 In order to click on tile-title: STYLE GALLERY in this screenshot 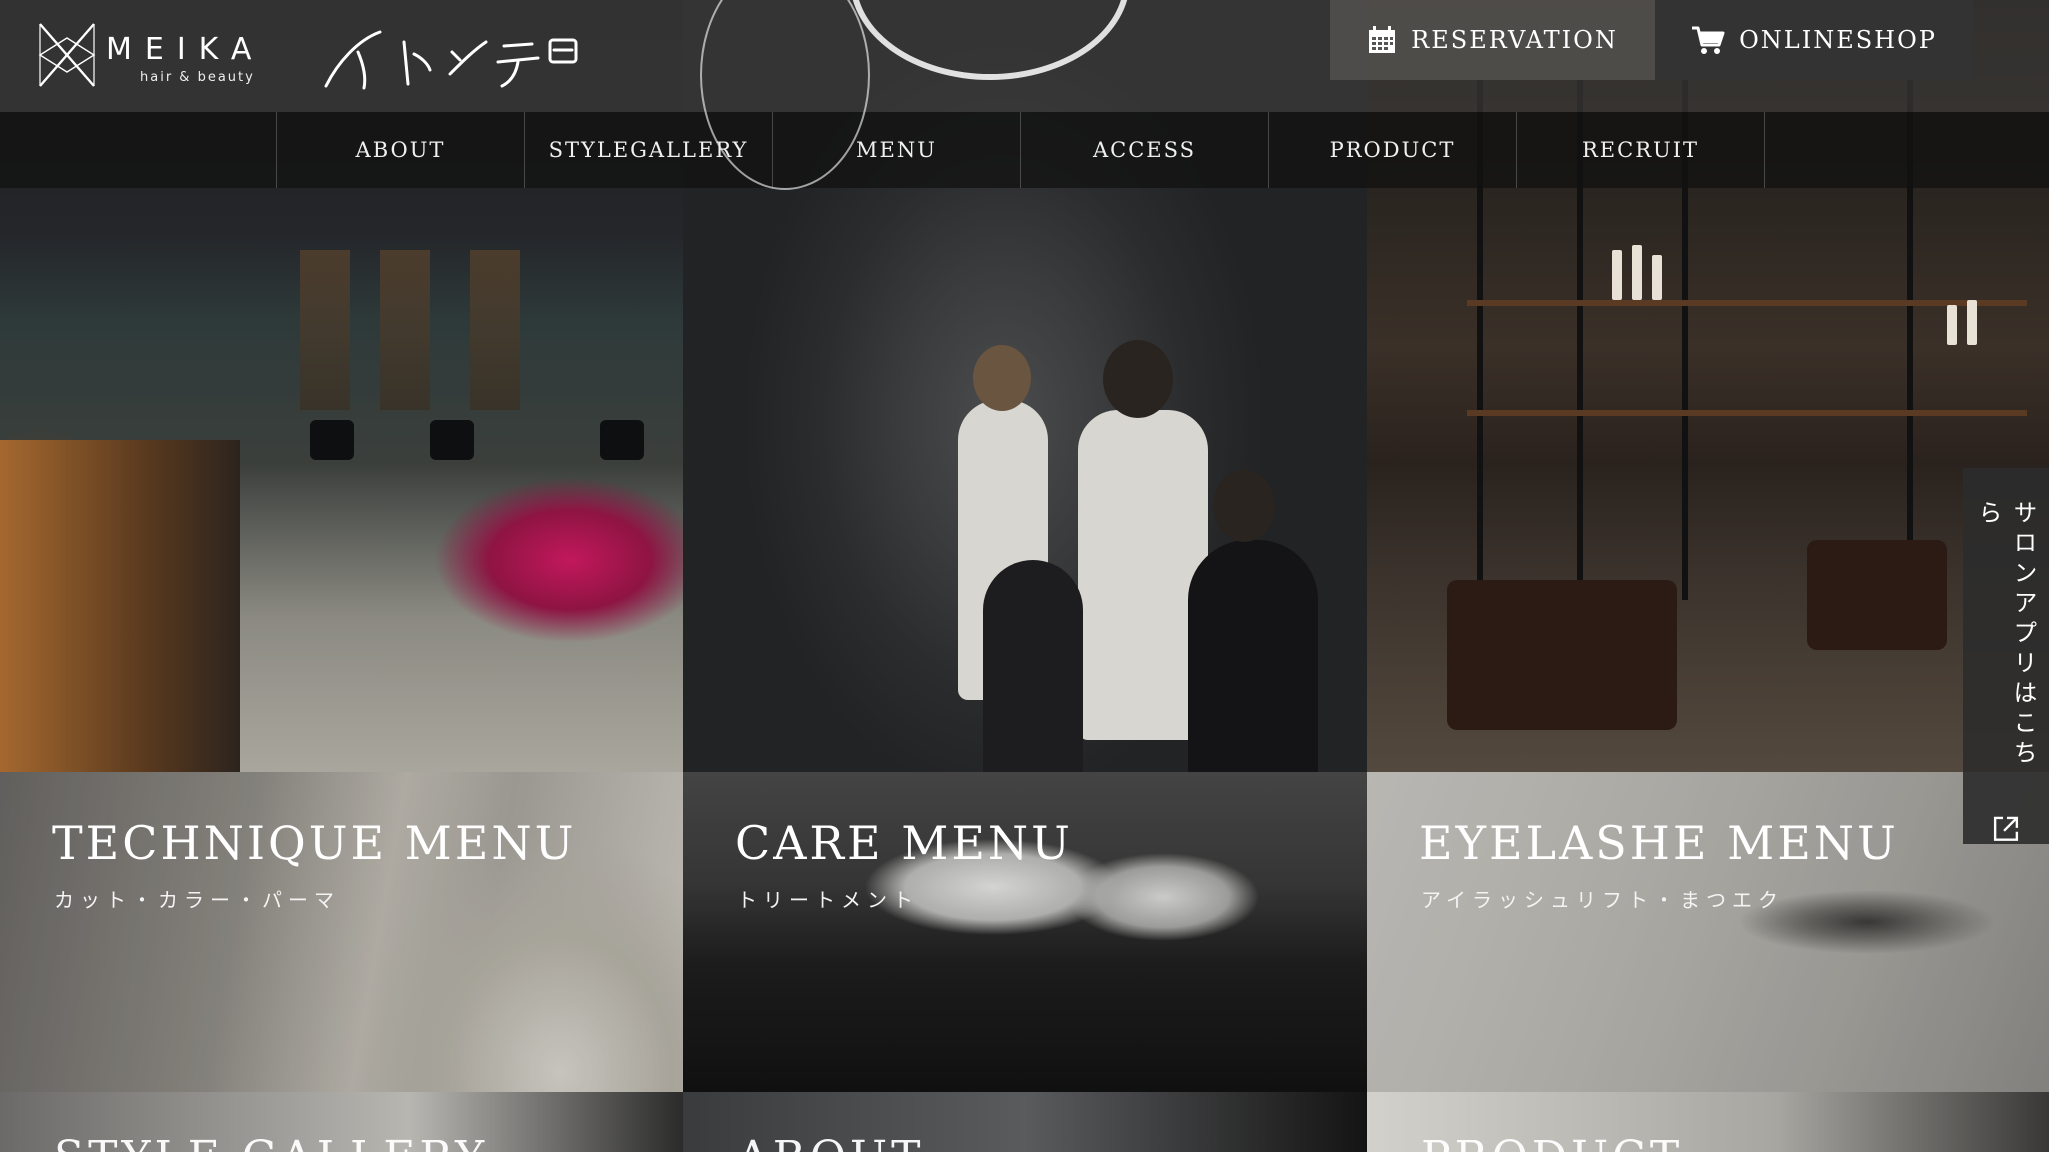, I will do `click(271, 1142)`.